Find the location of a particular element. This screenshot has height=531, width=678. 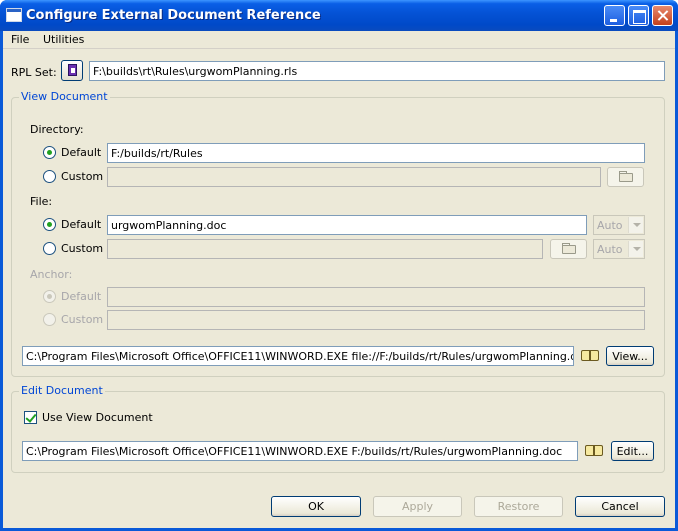

ok-button: OK is located at coordinates (316, 506).